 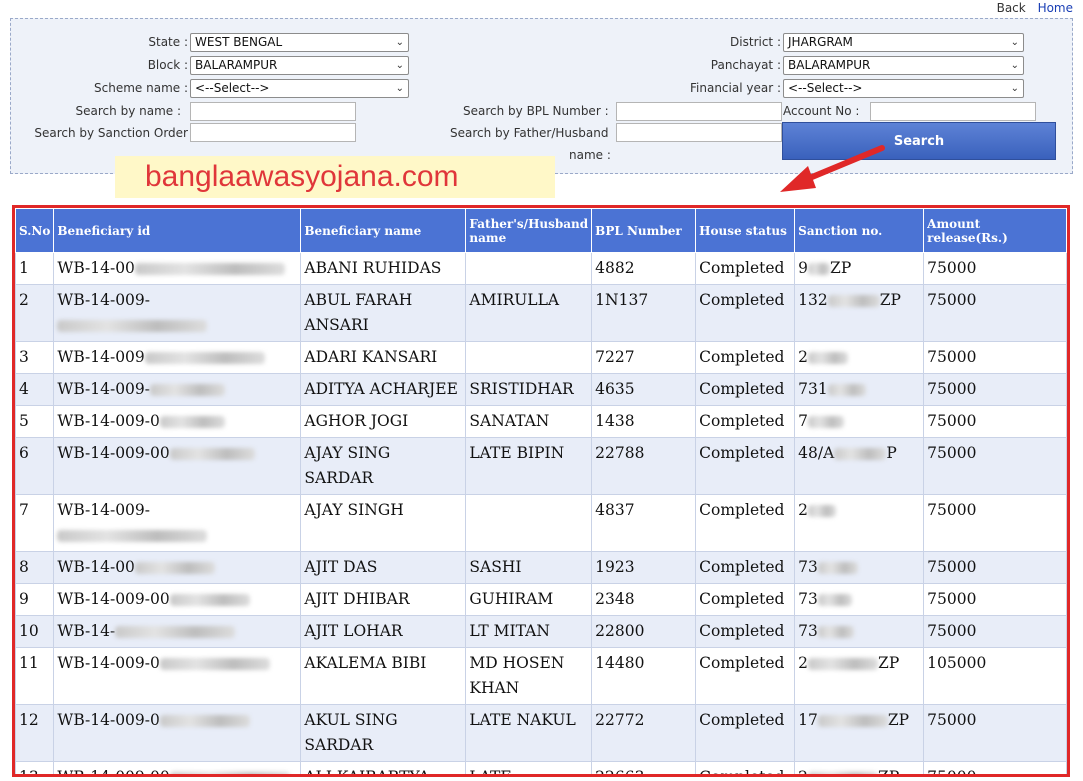 What do you see at coordinates (273, 132) in the screenshot?
I see `sanction-search-input` at bounding box center [273, 132].